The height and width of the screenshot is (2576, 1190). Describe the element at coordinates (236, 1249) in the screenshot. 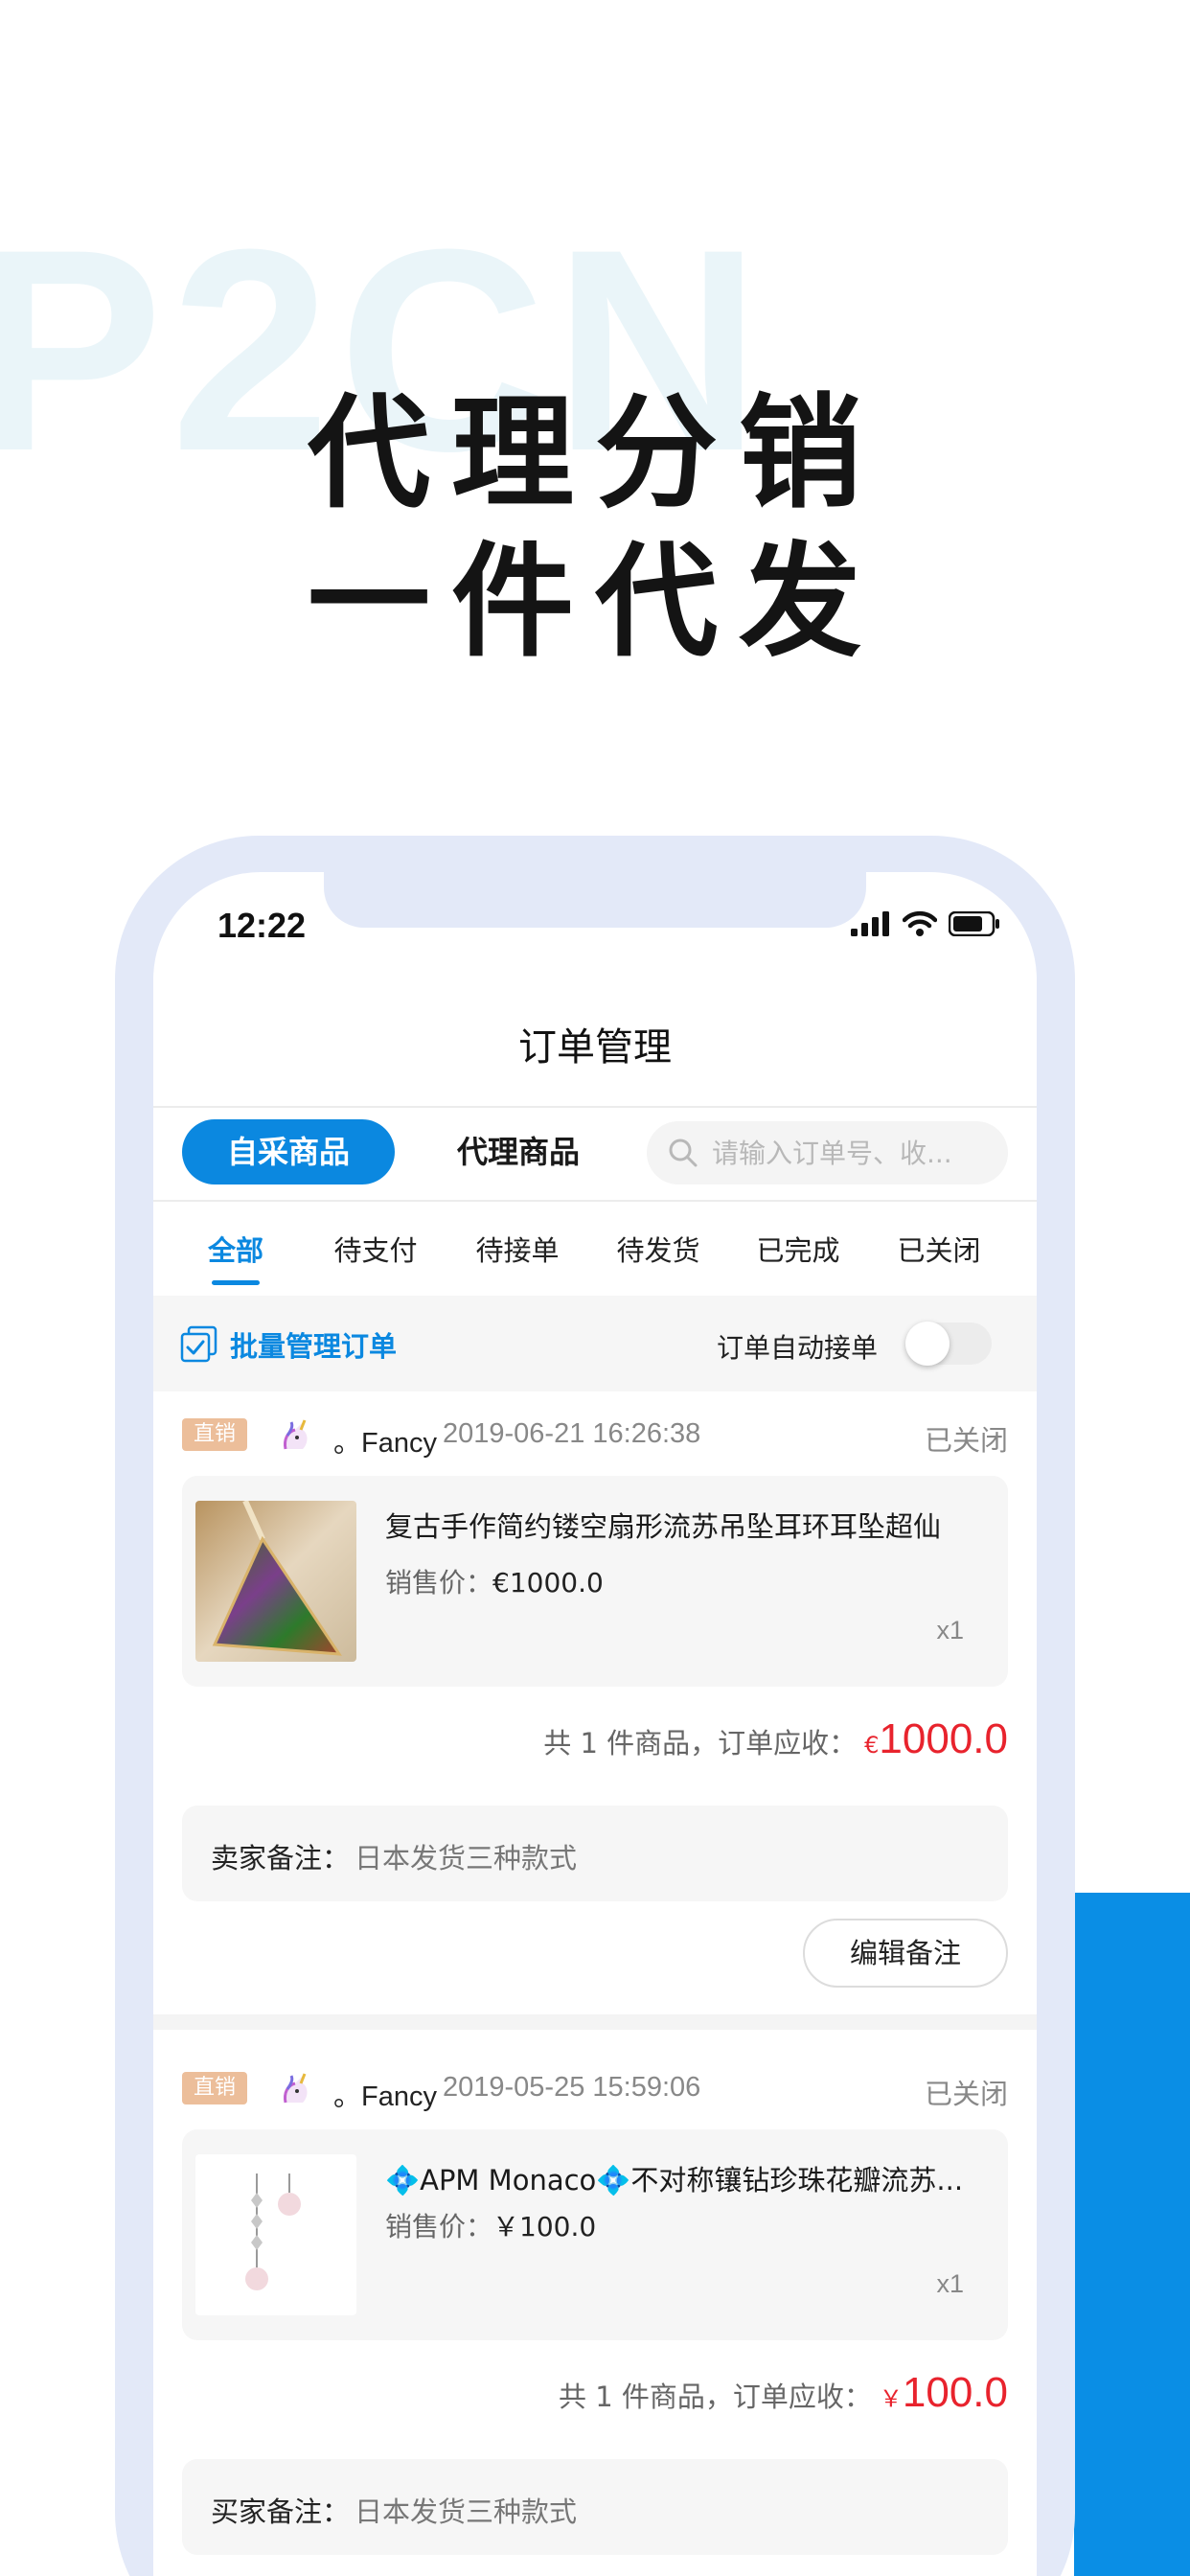

I see `tab-all: 全部` at that location.